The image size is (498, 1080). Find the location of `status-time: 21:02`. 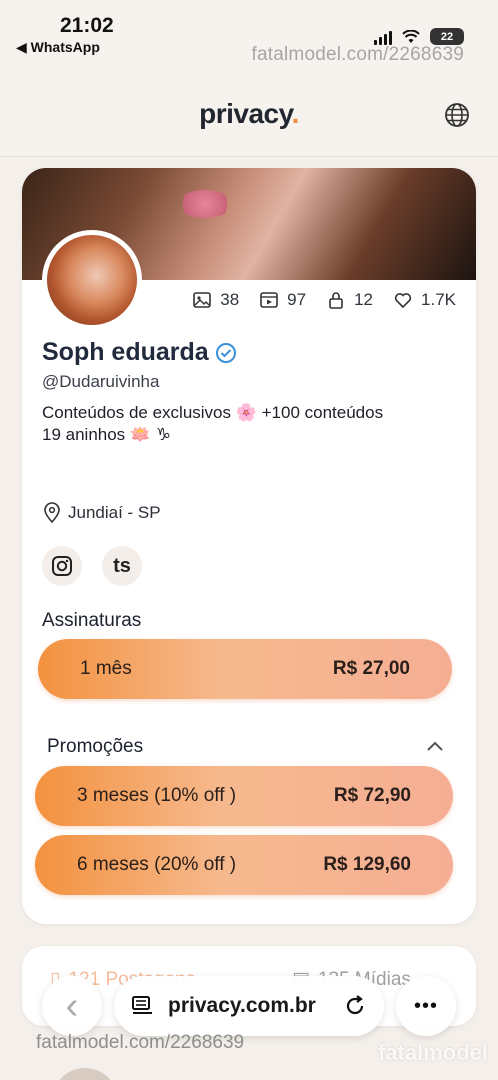

status-time: 21:02 is located at coordinates (87, 25).